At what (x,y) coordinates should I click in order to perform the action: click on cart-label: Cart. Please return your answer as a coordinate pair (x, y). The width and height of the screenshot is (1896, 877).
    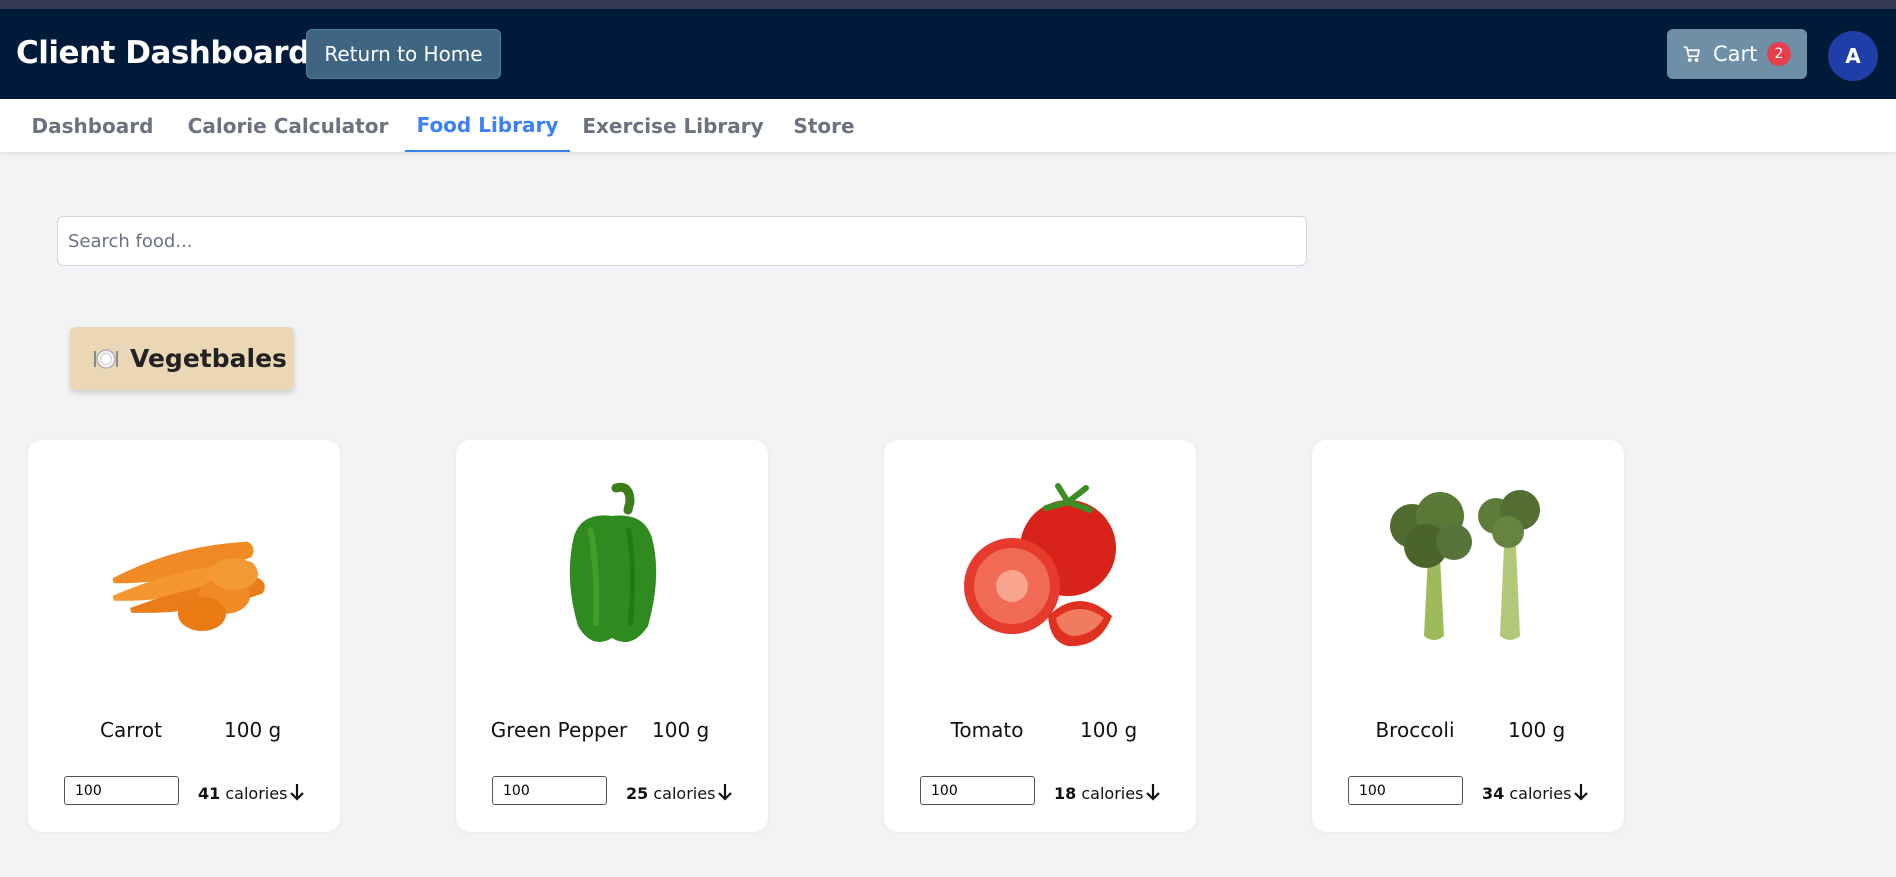
    Looking at the image, I should click on (1735, 54).